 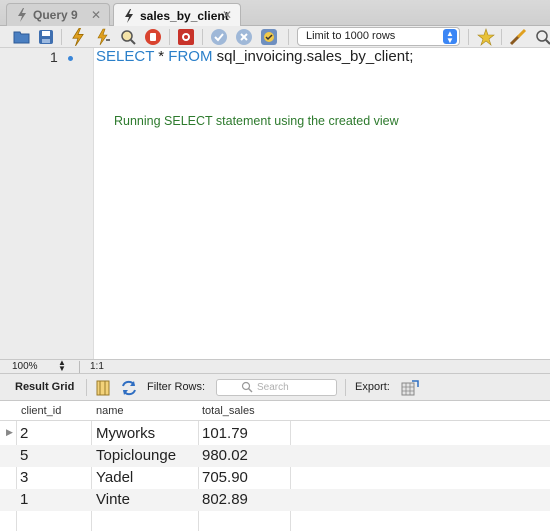 What do you see at coordinates (161, 56) in the screenshot?
I see `code-star: *` at bounding box center [161, 56].